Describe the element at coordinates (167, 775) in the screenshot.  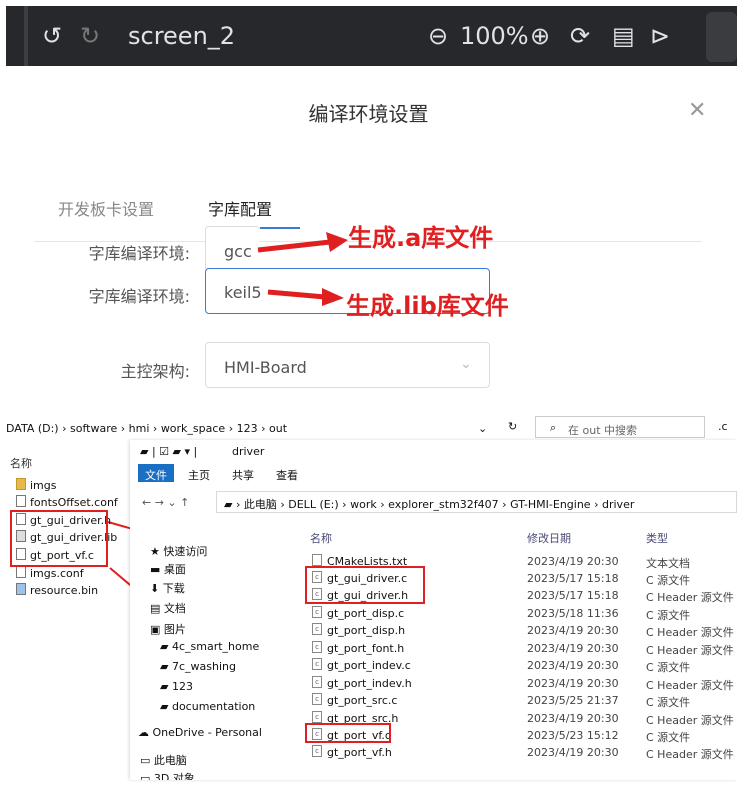
I see `nav-3d: ▭ 3D 对象` at that location.